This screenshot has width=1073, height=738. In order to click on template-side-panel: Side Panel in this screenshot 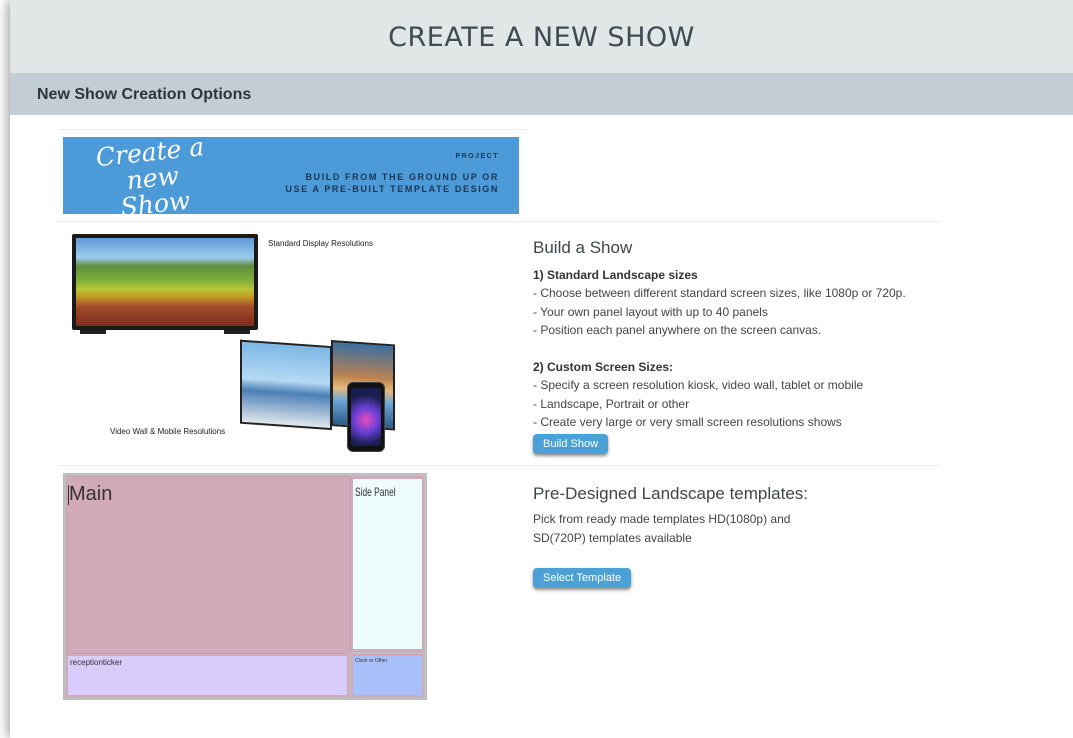, I will do `click(387, 564)`.